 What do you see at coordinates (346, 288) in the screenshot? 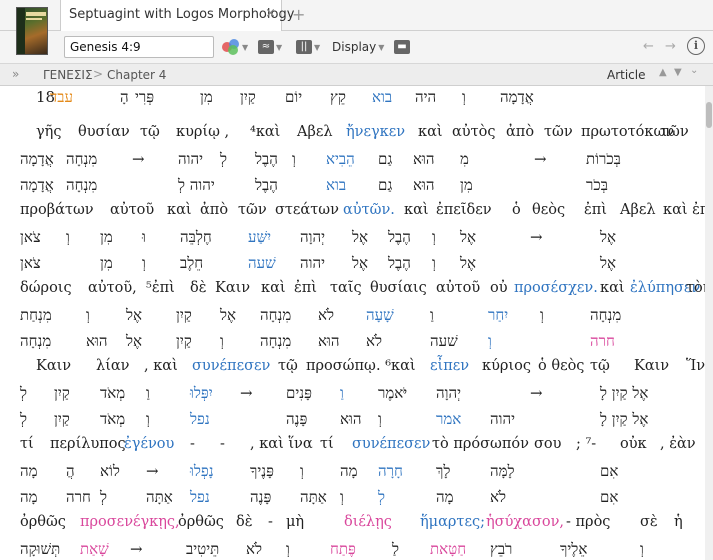
I see `greek-word: ταῖς` at bounding box center [346, 288].